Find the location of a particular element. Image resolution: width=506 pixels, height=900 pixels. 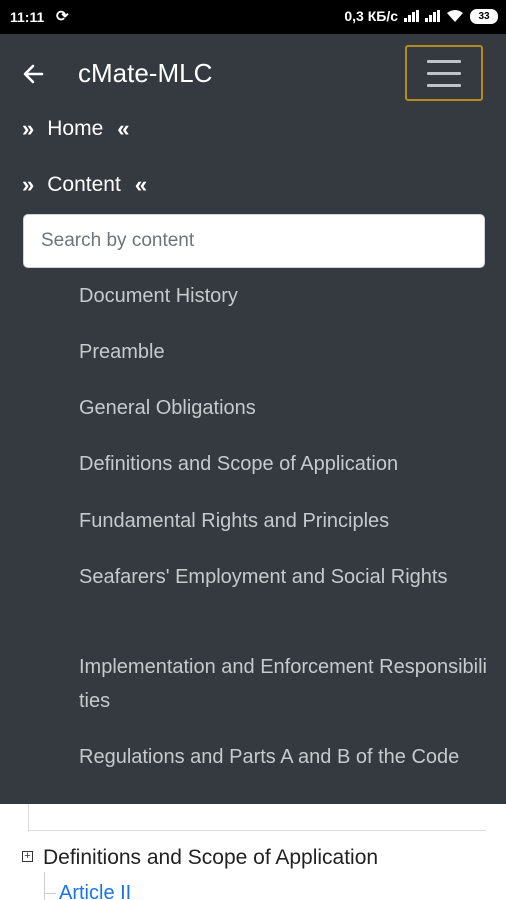

signal-icon is located at coordinates (411, 16).